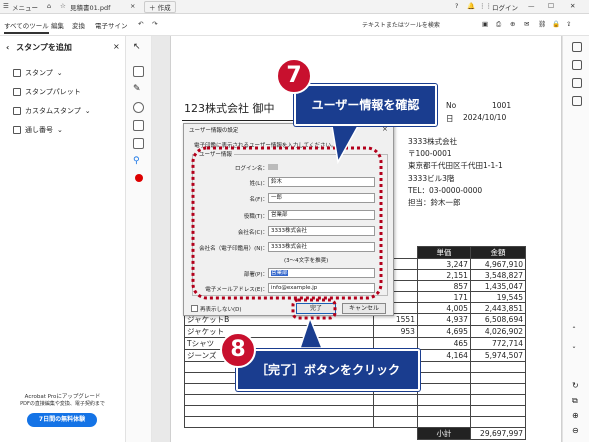 The image size is (589, 442). I want to click on step7-badge: 7, so click(294, 76).